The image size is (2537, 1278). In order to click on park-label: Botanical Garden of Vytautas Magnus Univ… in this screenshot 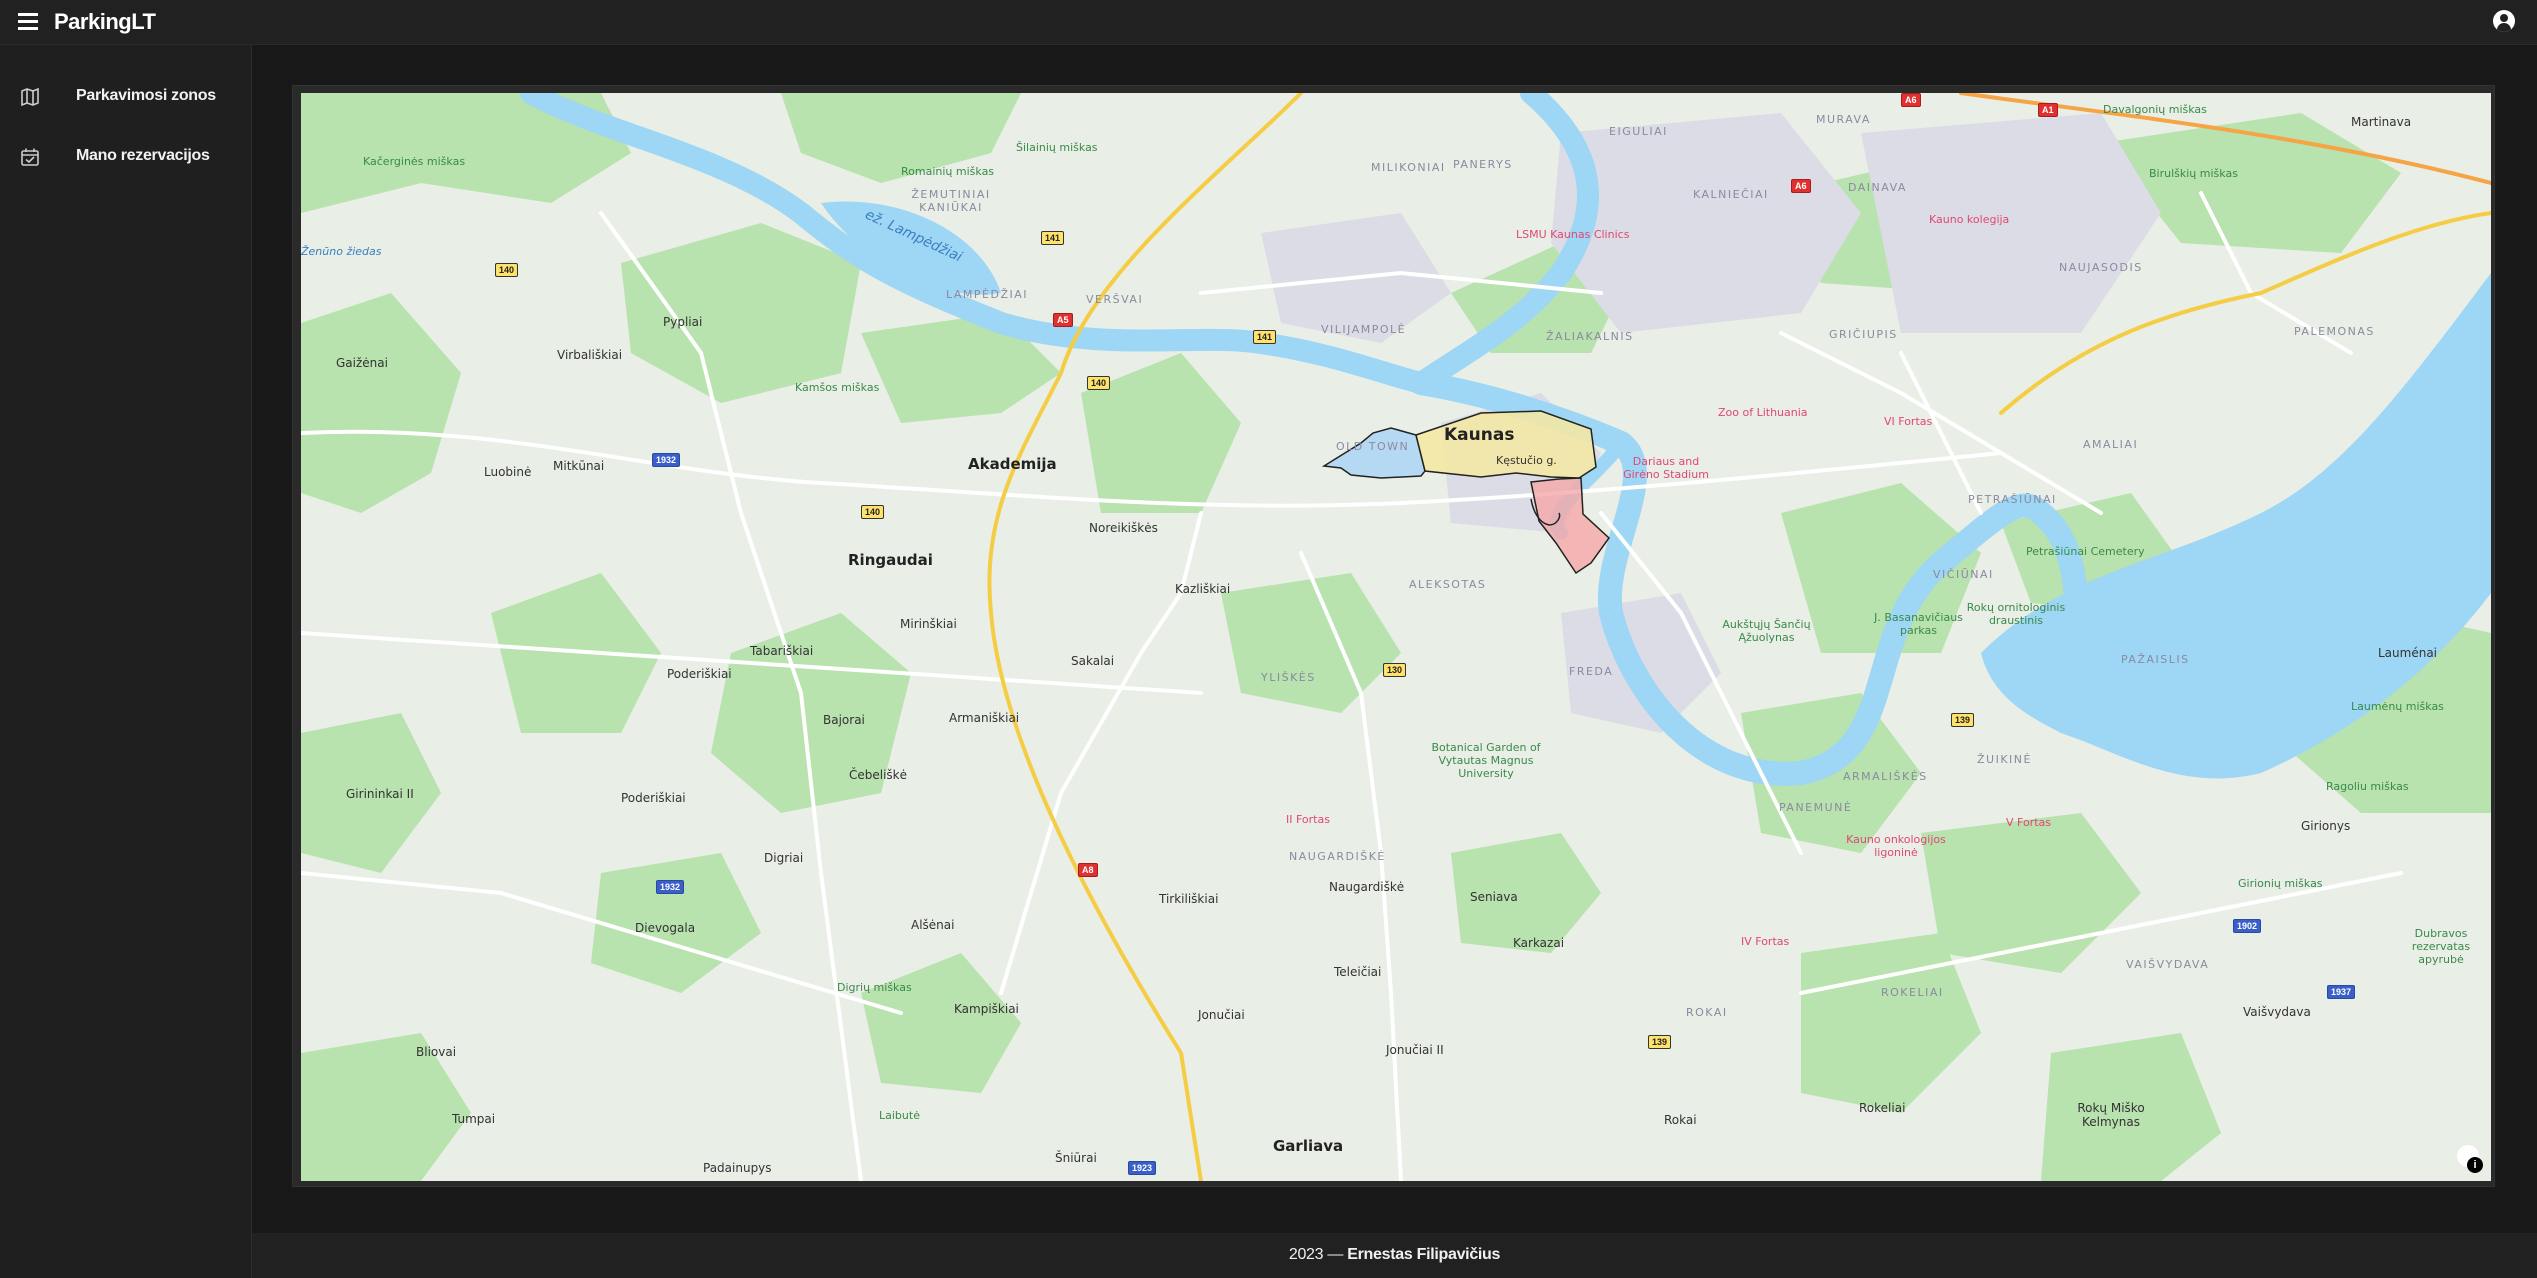, I will do `click(1486, 760)`.